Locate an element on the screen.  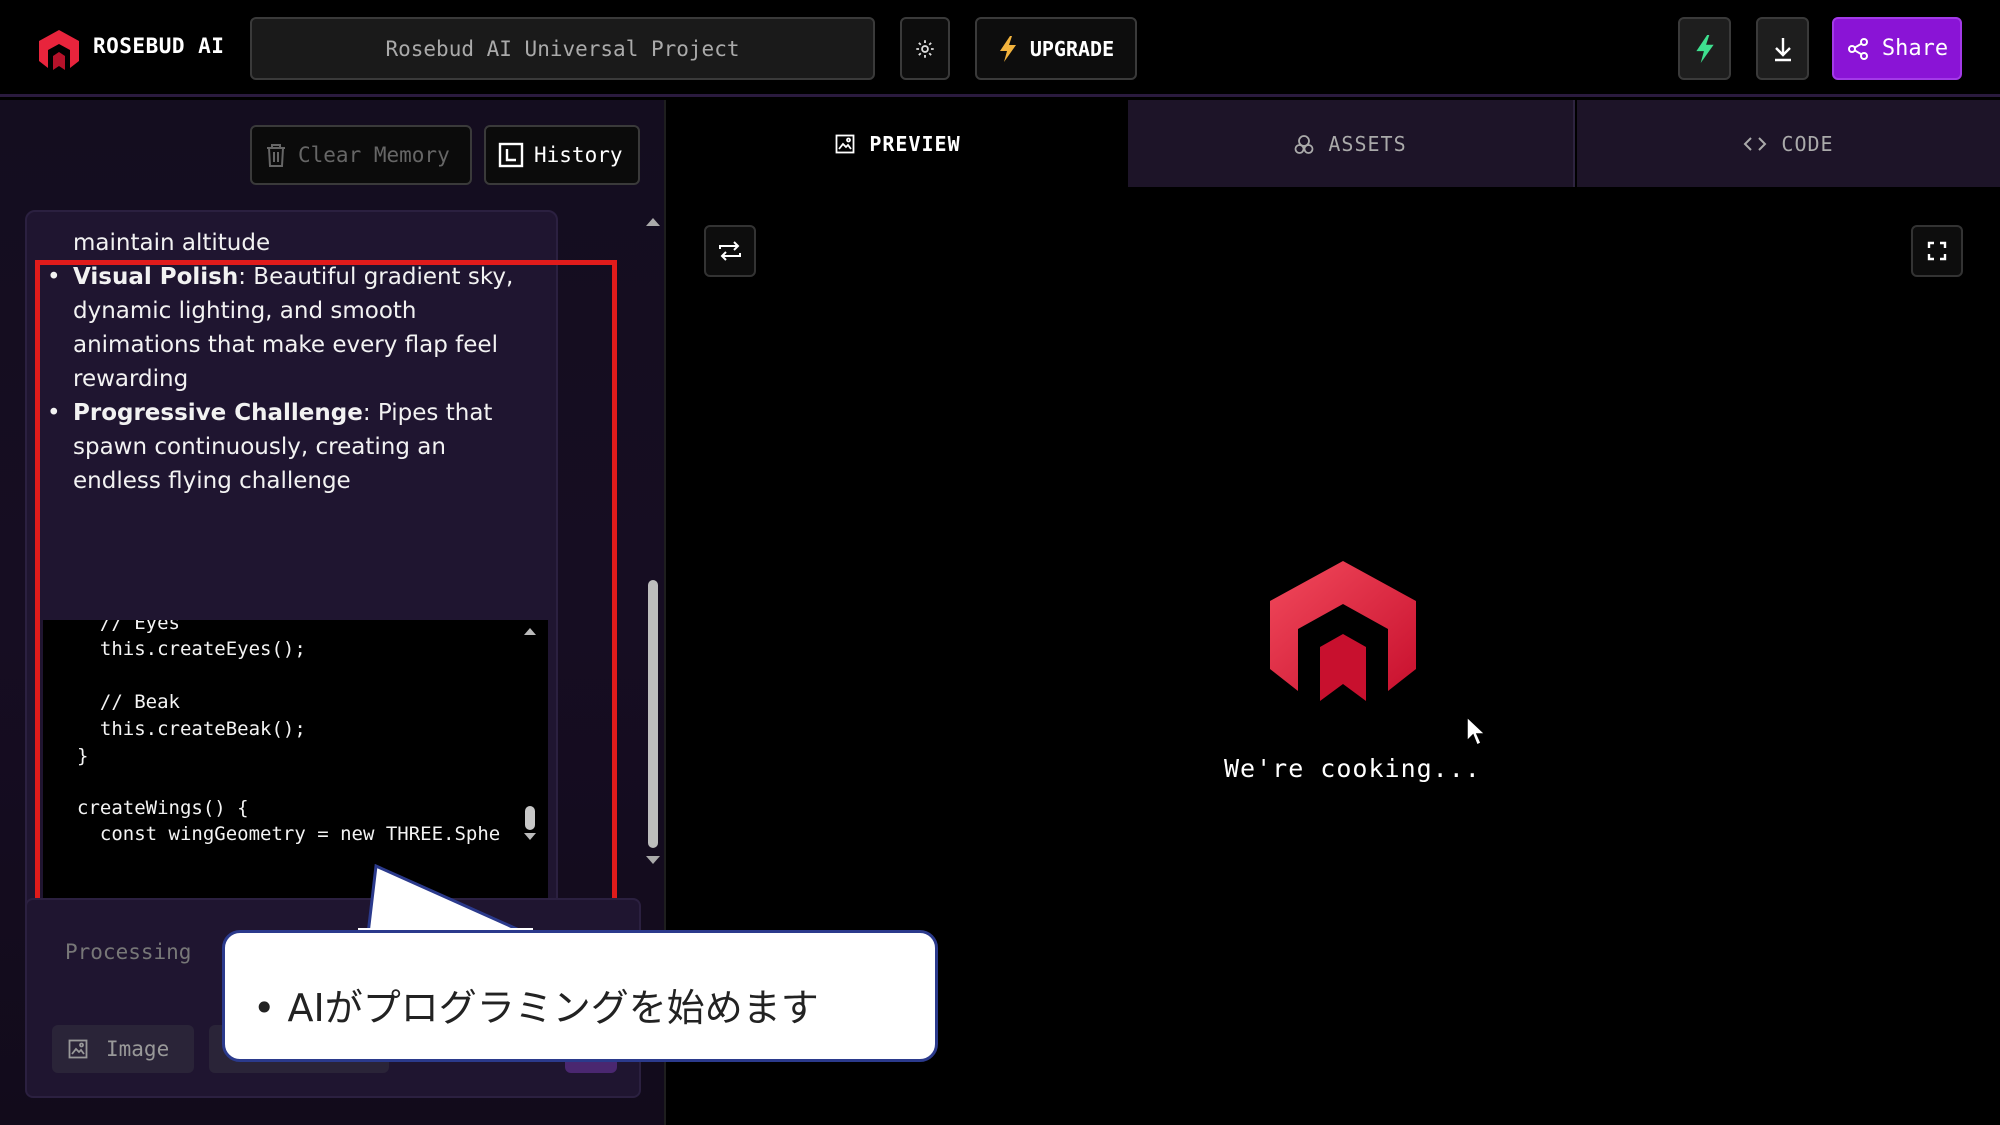
download-button is located at coordinates (1782, 48).